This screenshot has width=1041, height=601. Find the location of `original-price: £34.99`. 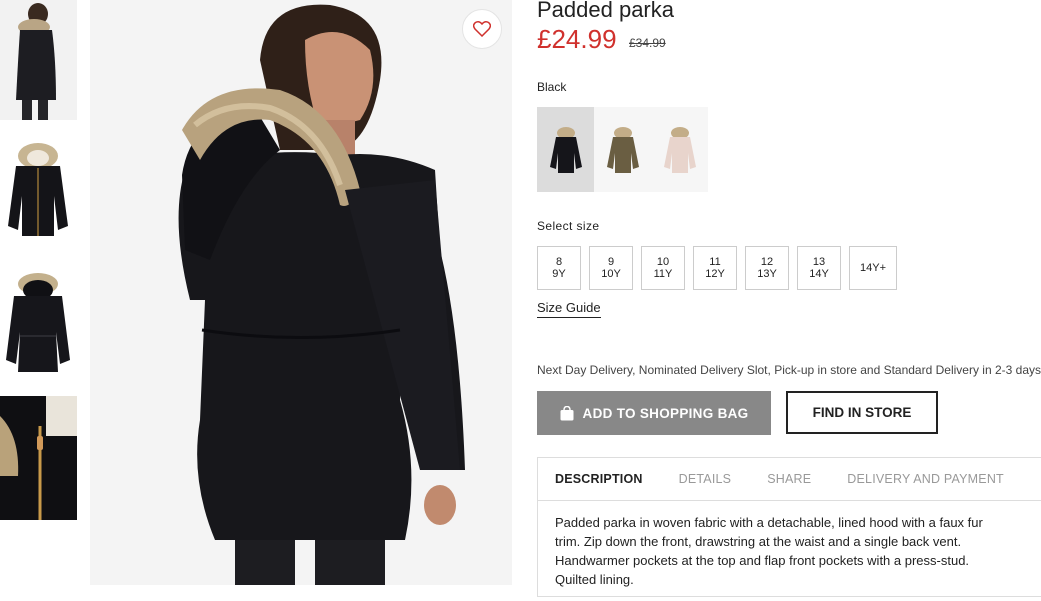

original-price: £34.99 is located at coordinates (647, 43).